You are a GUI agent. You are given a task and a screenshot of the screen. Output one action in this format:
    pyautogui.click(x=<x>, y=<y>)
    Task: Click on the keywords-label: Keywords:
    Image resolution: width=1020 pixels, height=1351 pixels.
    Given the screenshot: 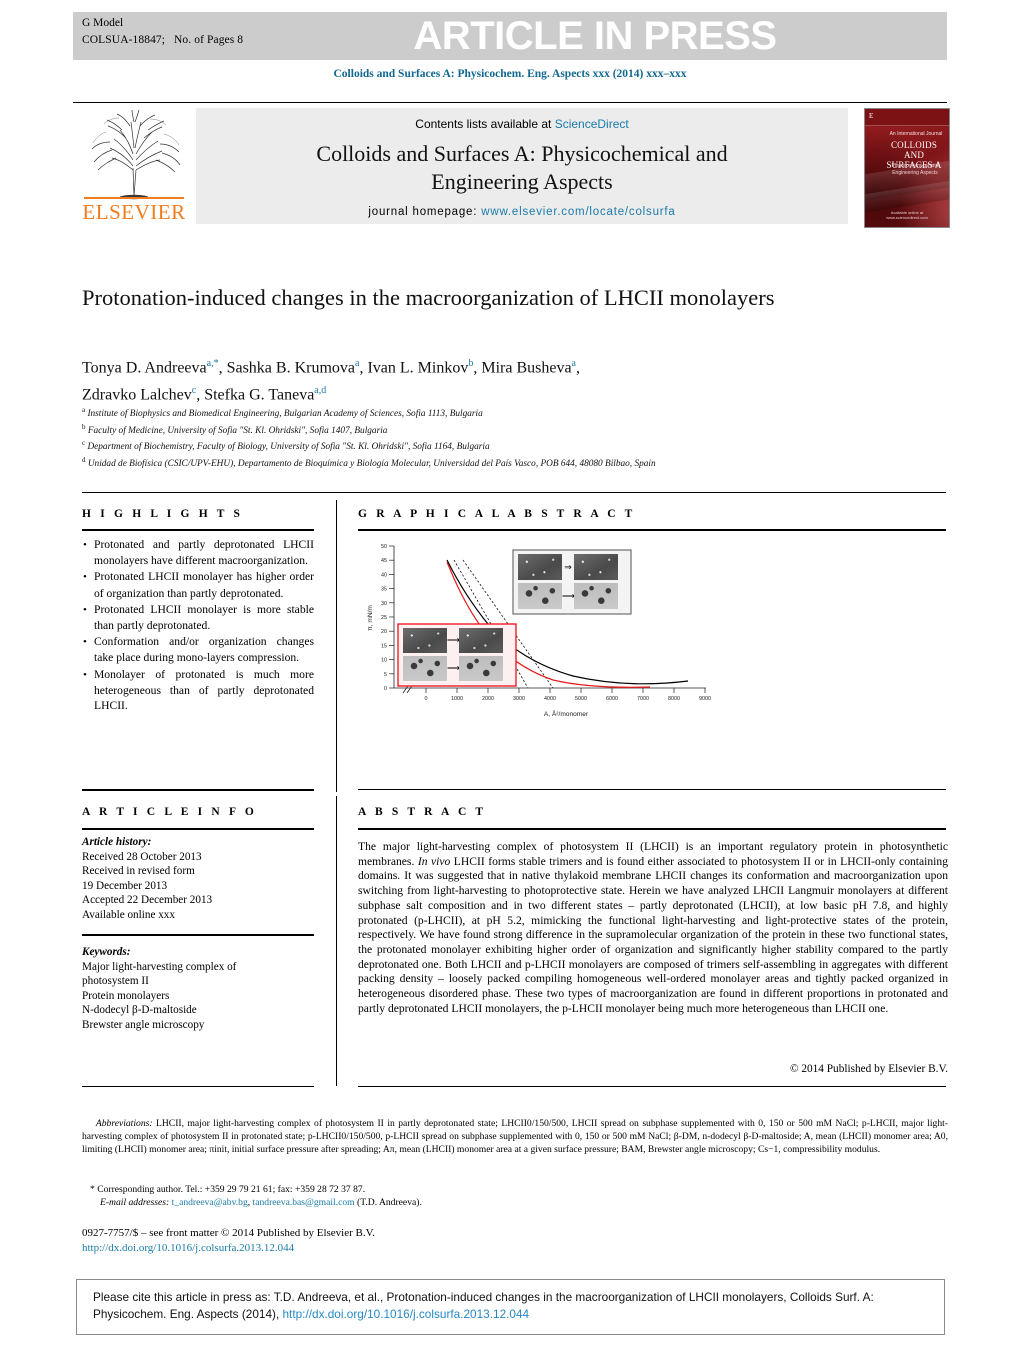 What is the action you would take?
    pyautogui.click(x=106, y=952)
    